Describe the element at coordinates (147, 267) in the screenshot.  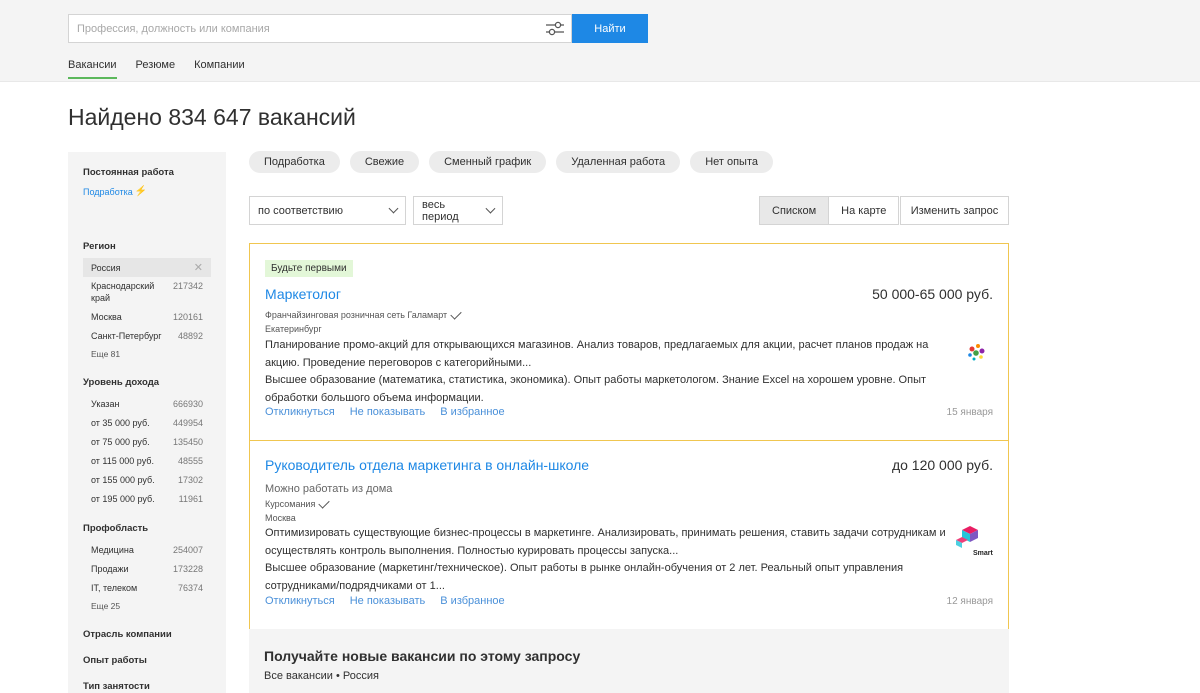
I see `region-item-russia: Россия ✕` at that location.